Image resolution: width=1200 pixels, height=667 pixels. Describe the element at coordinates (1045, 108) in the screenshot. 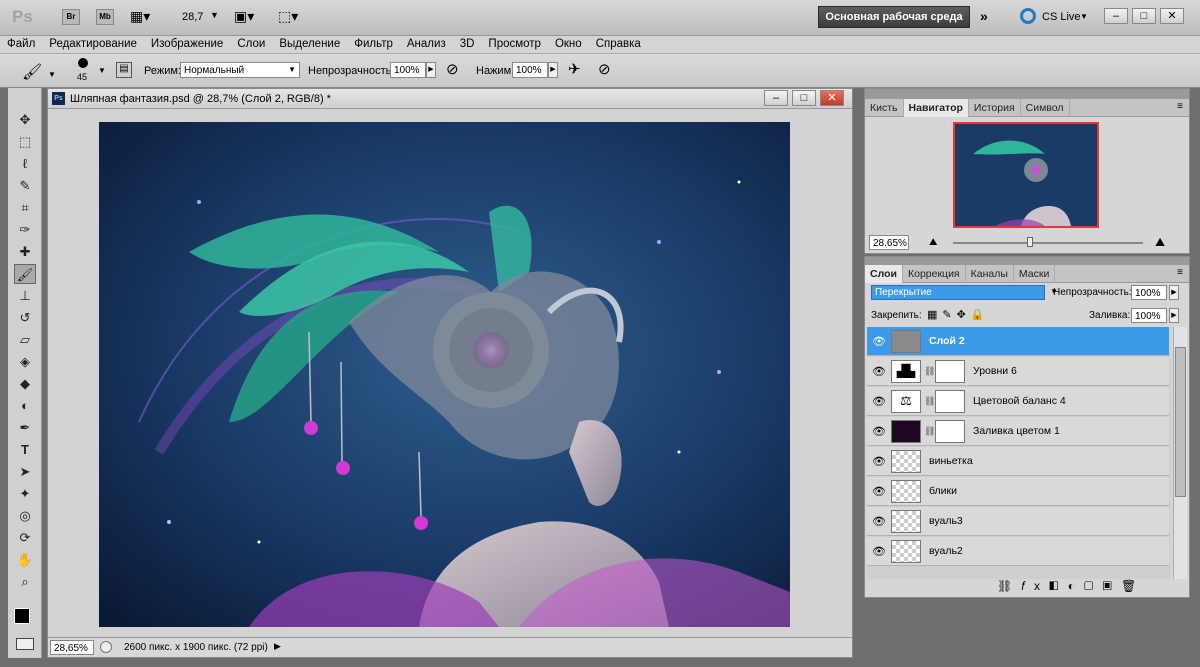

I see `tab-character: Символ` at that location.